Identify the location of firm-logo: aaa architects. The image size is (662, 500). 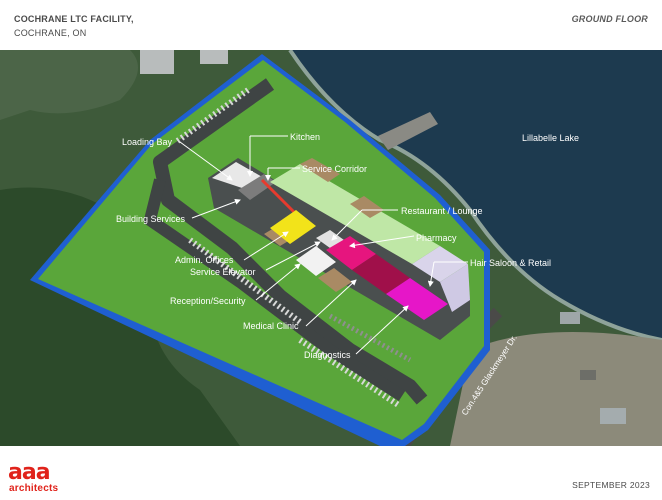
(43, 478).